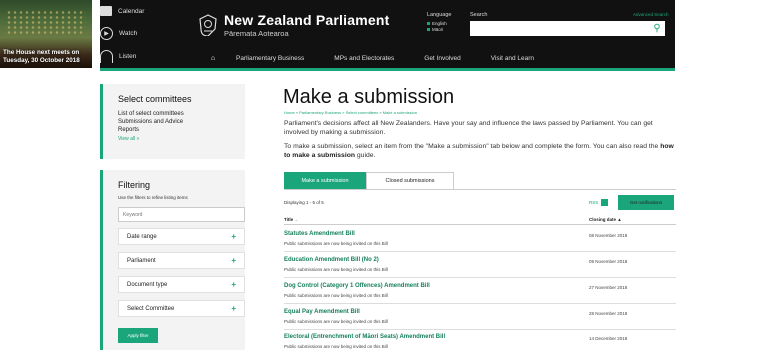 This screenshot has width=770, height=353. Describe the element at coordinates (256, 33) in the screenshot. I see `site-subtitle: Pāremata Aotearoa` at that location.